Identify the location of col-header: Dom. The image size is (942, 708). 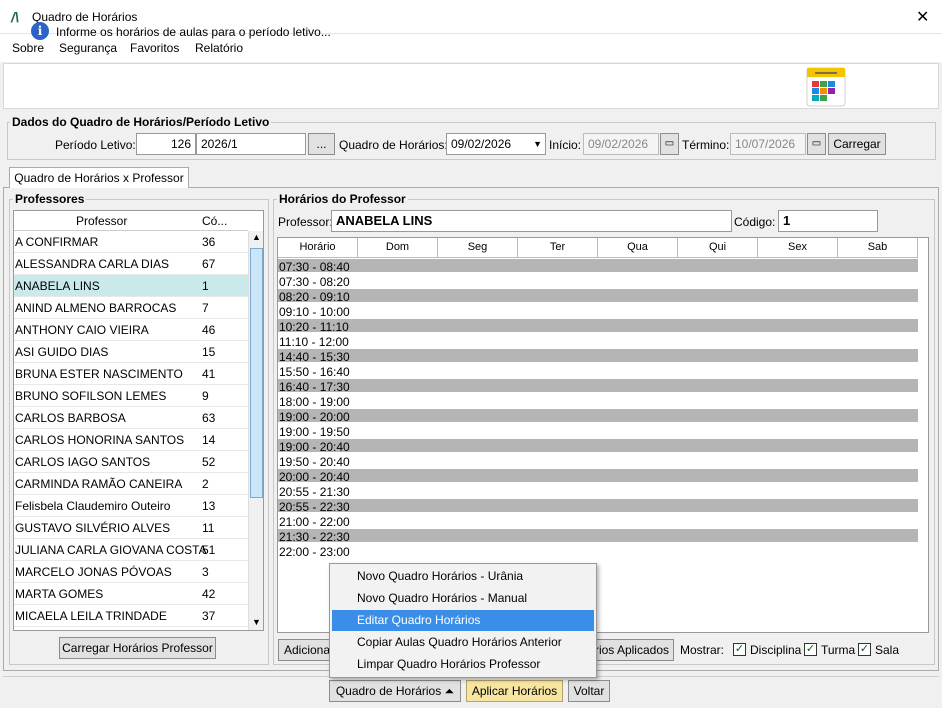
(398, 248).